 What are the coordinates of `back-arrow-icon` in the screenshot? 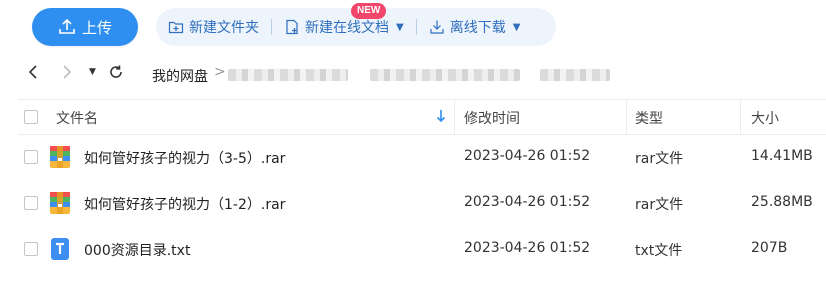 It's located at (33, 74).